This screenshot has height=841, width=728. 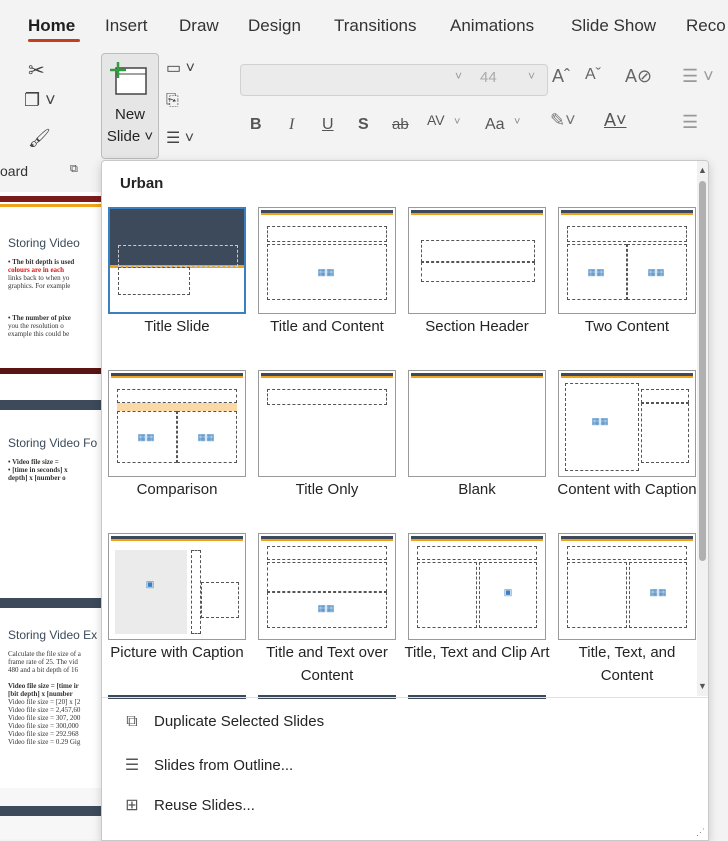 What do you see at coordinates (150, 584) in the screenshot?
I see `picture-placeholder-icon: ▣` at bounding box center [150, 584].